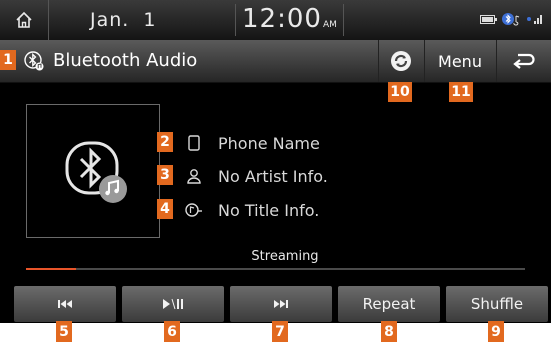 The image size is (551, 342). I want to click on clock: 12:00 AM, so click(289, 20).